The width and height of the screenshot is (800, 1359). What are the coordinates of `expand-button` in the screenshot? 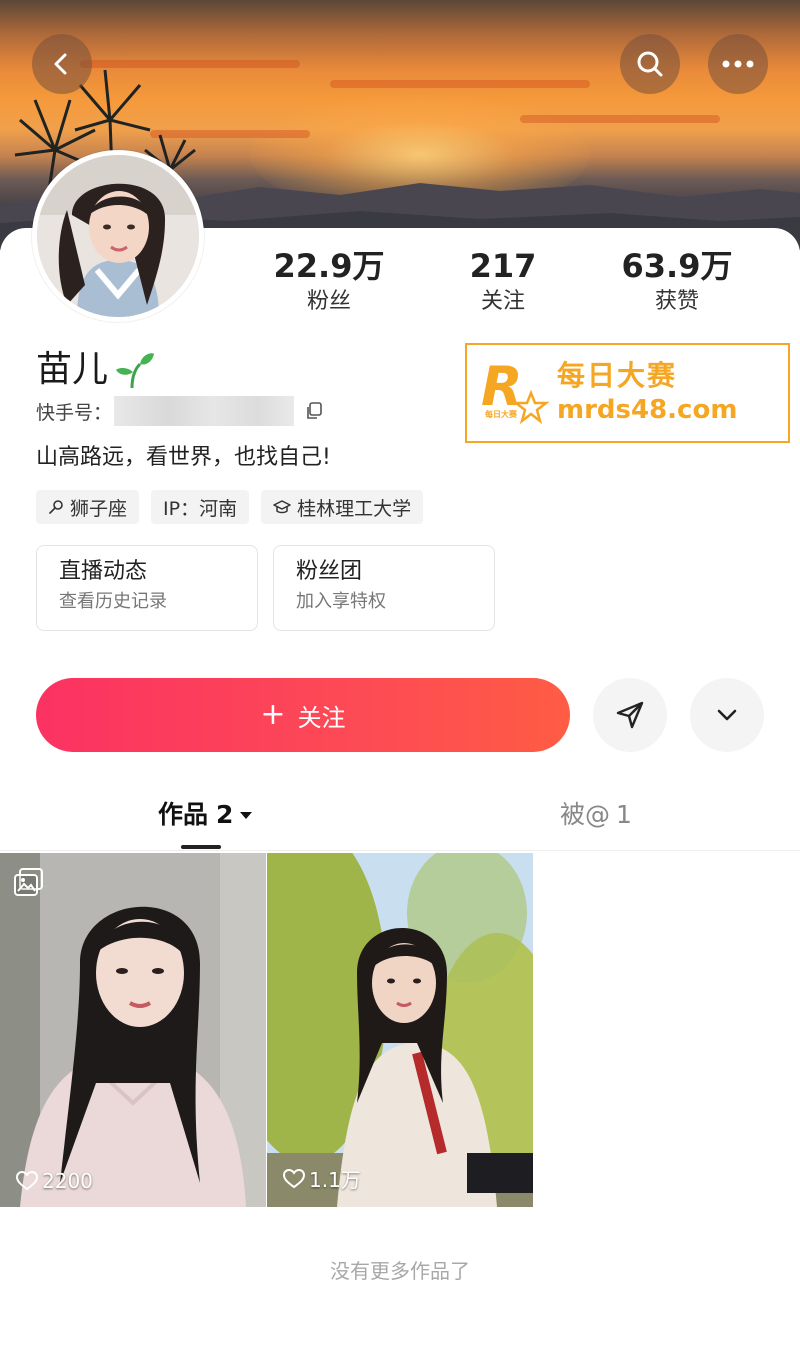 It's located at (727, 715).